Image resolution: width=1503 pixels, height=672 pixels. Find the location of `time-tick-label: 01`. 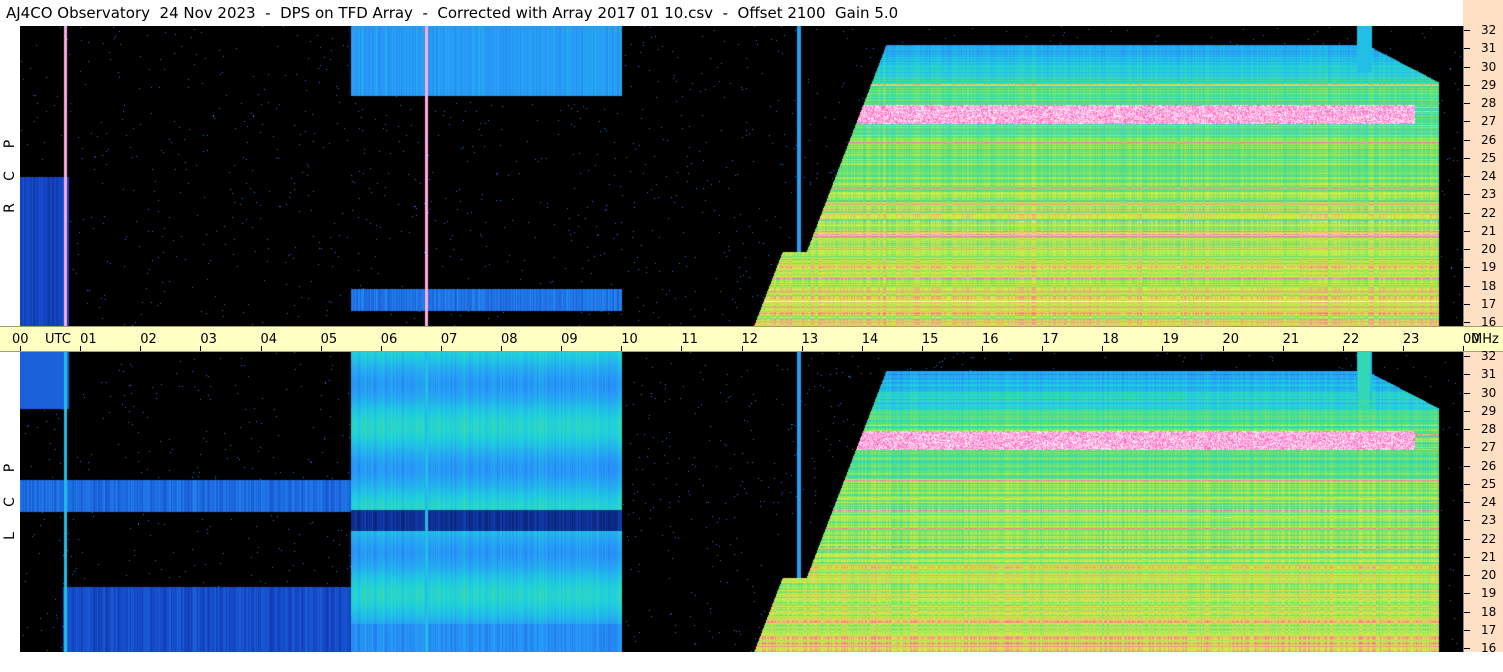

time-tick-label: 01 is located at coordinates (88, 339).